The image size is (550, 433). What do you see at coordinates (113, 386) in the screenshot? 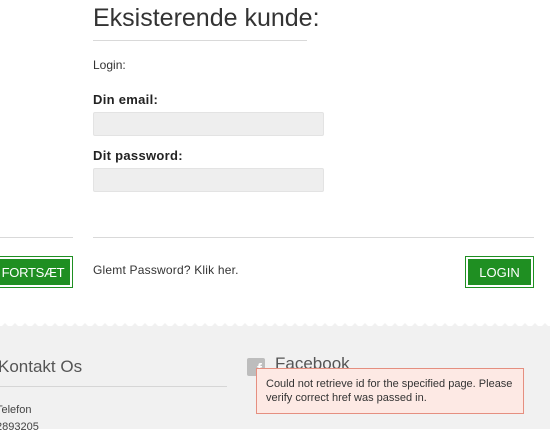
I see `contact-divider` at bounding box center [113, 386].